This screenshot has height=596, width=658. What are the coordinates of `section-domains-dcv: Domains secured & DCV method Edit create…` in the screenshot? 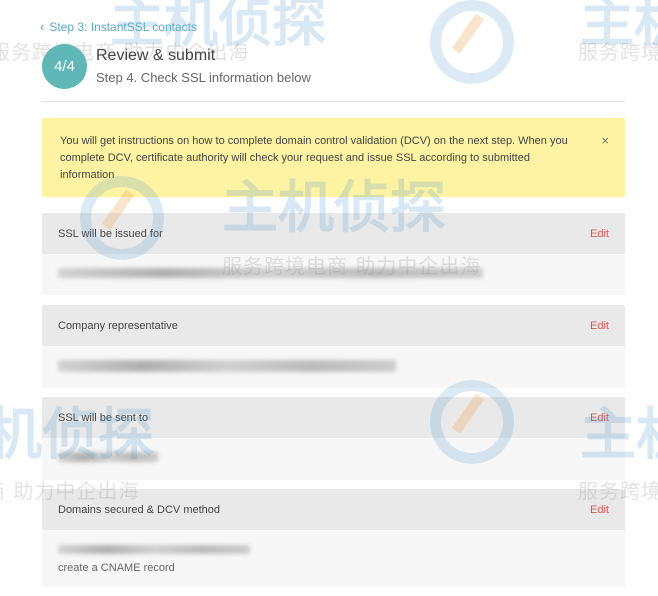 It's located at (333, 538).